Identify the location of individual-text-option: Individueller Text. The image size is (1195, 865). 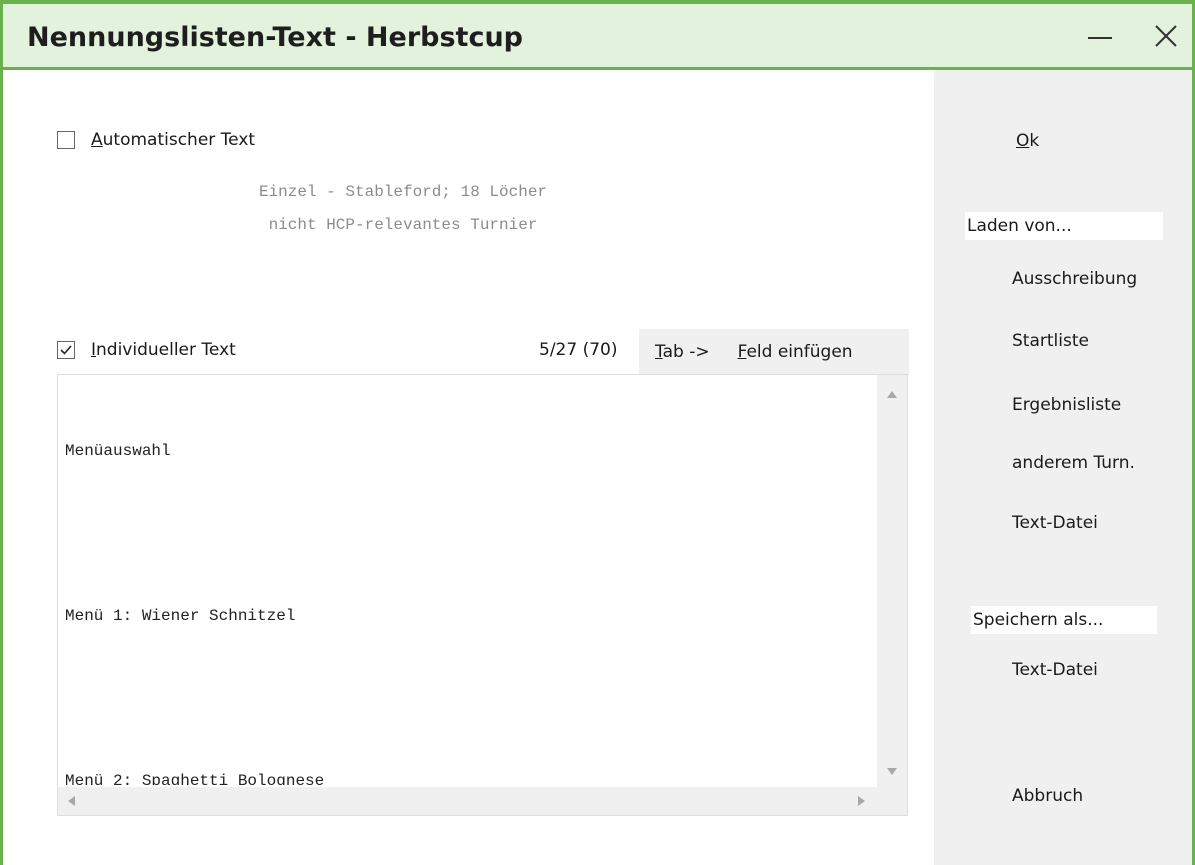
(146, 350).